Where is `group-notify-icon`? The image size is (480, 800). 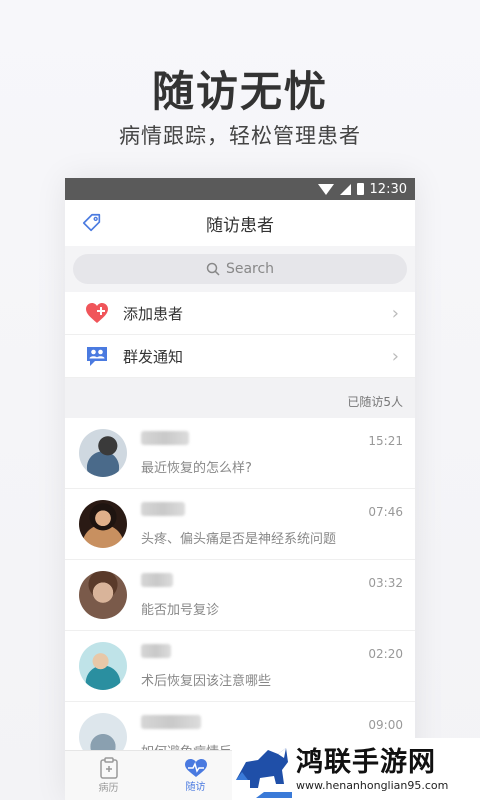 group-notify-icon is located at coordinates (97, 356).